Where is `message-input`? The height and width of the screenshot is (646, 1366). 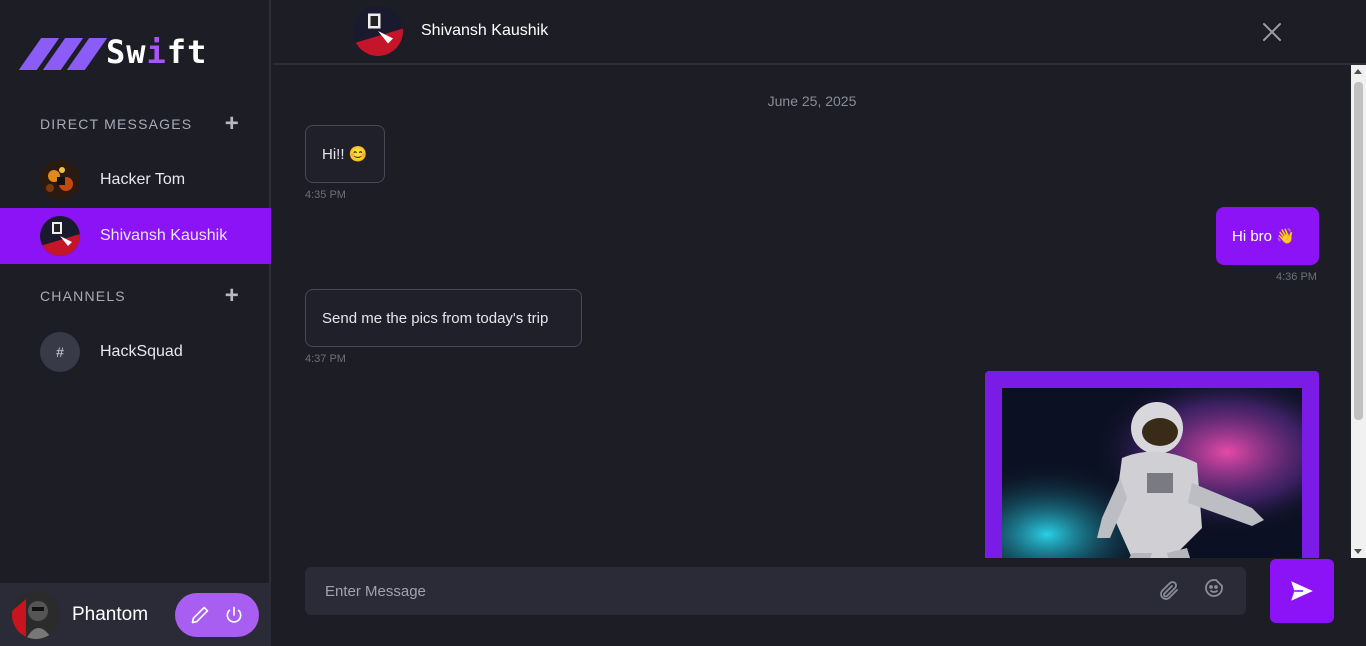
message-input is located at coordinates (725, 591).